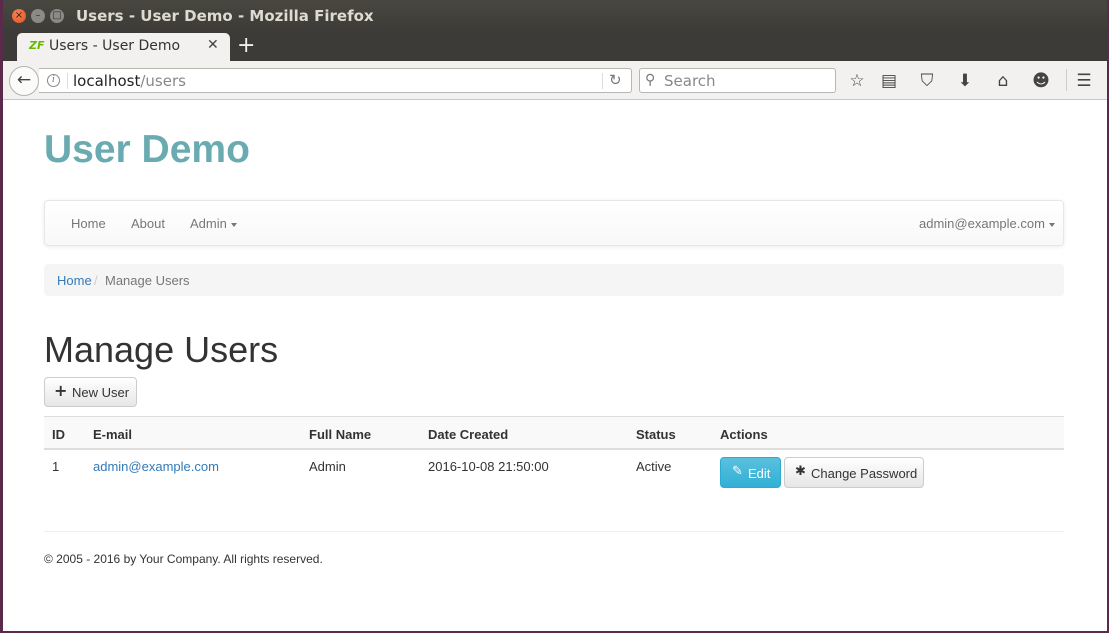 This screenshot has height=633, width=1109. Describe the element at coordinates (37, 45) in the screenshot. I see `zend-favicon-icon: ZF` at that location.